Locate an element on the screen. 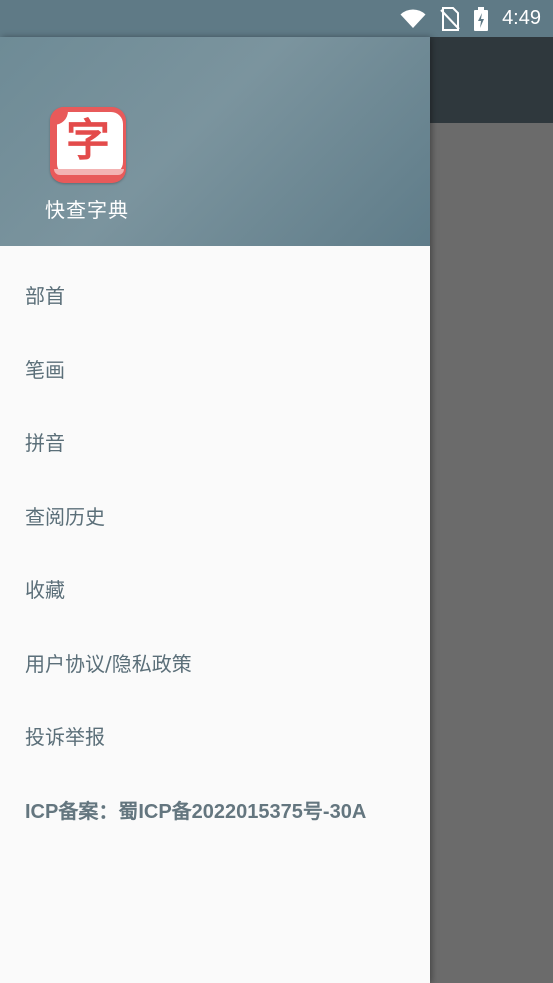 The image size is (553, 983). status-bar: 4:49 is located at coordinates (276, 18).